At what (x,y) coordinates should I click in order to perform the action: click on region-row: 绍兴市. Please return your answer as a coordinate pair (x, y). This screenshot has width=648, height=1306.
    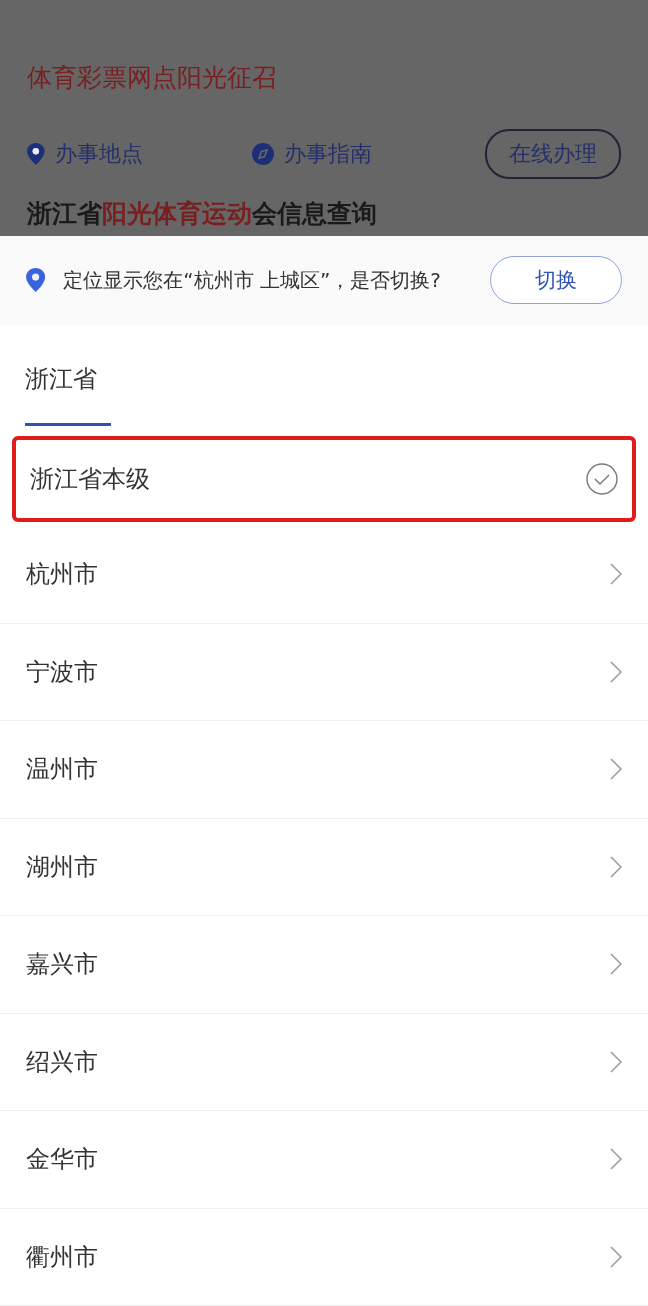
    Looking at the image, I should click on (324, 1062).